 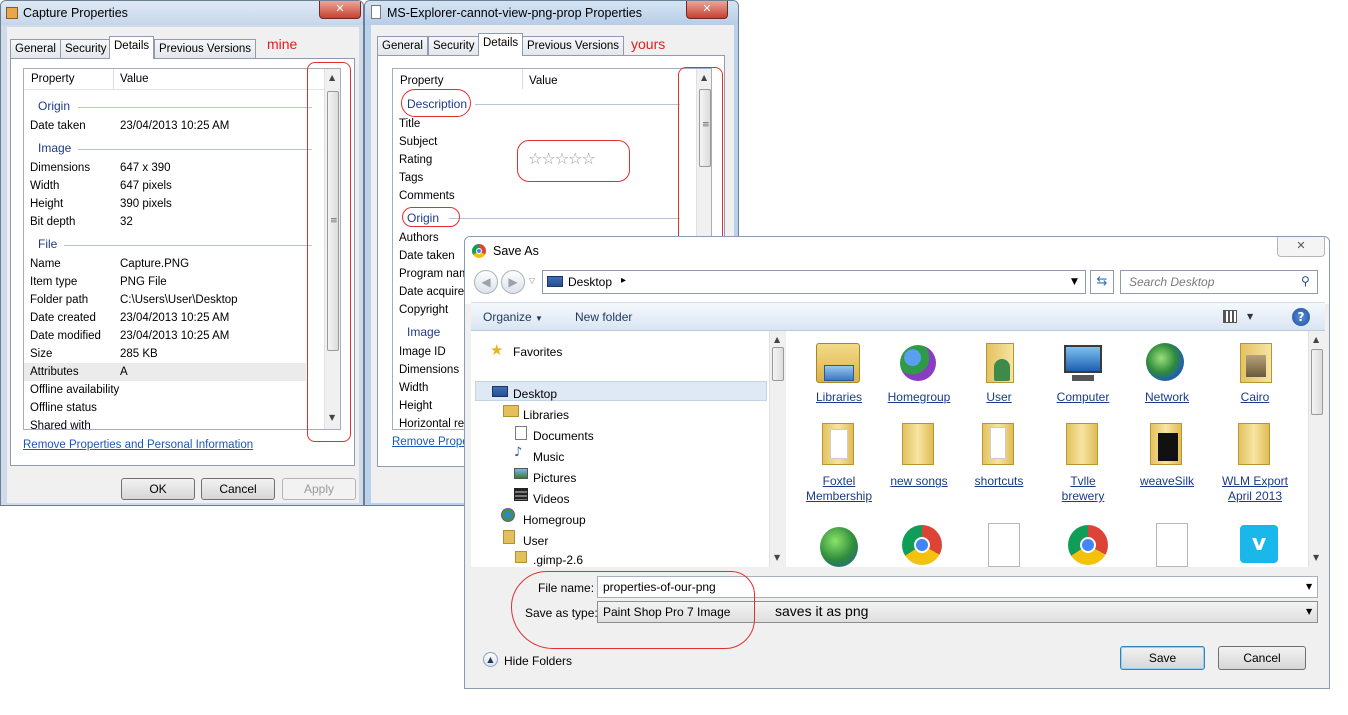 What do you see at coordinates (414, 388) in the screenshot?
I see `row-width-label: Width` at bounding box center [414, 388].